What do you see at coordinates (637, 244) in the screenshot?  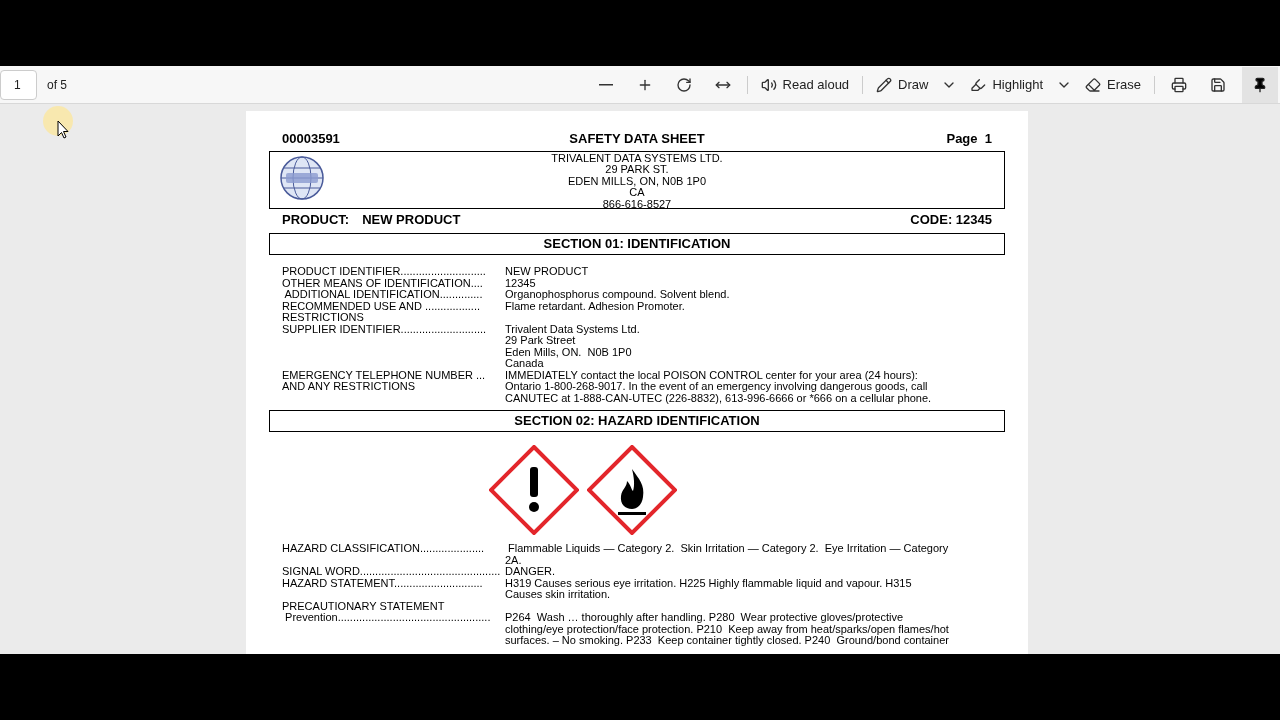 I see `section-heading: SECTION 01: IDENTIFICATION` at bounding box center [637, 244].